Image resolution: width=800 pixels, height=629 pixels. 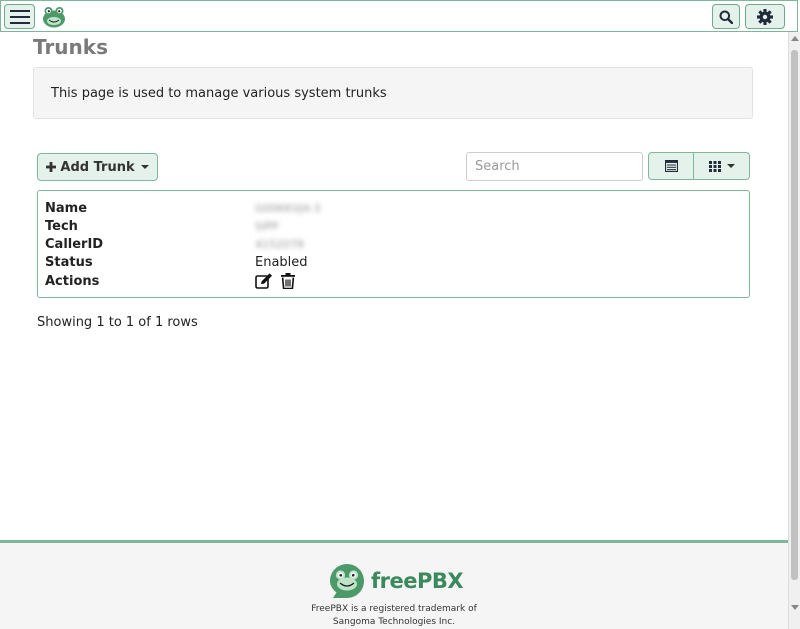 I want to click on field-value-status: Enabled, so click(x=281, y=262).